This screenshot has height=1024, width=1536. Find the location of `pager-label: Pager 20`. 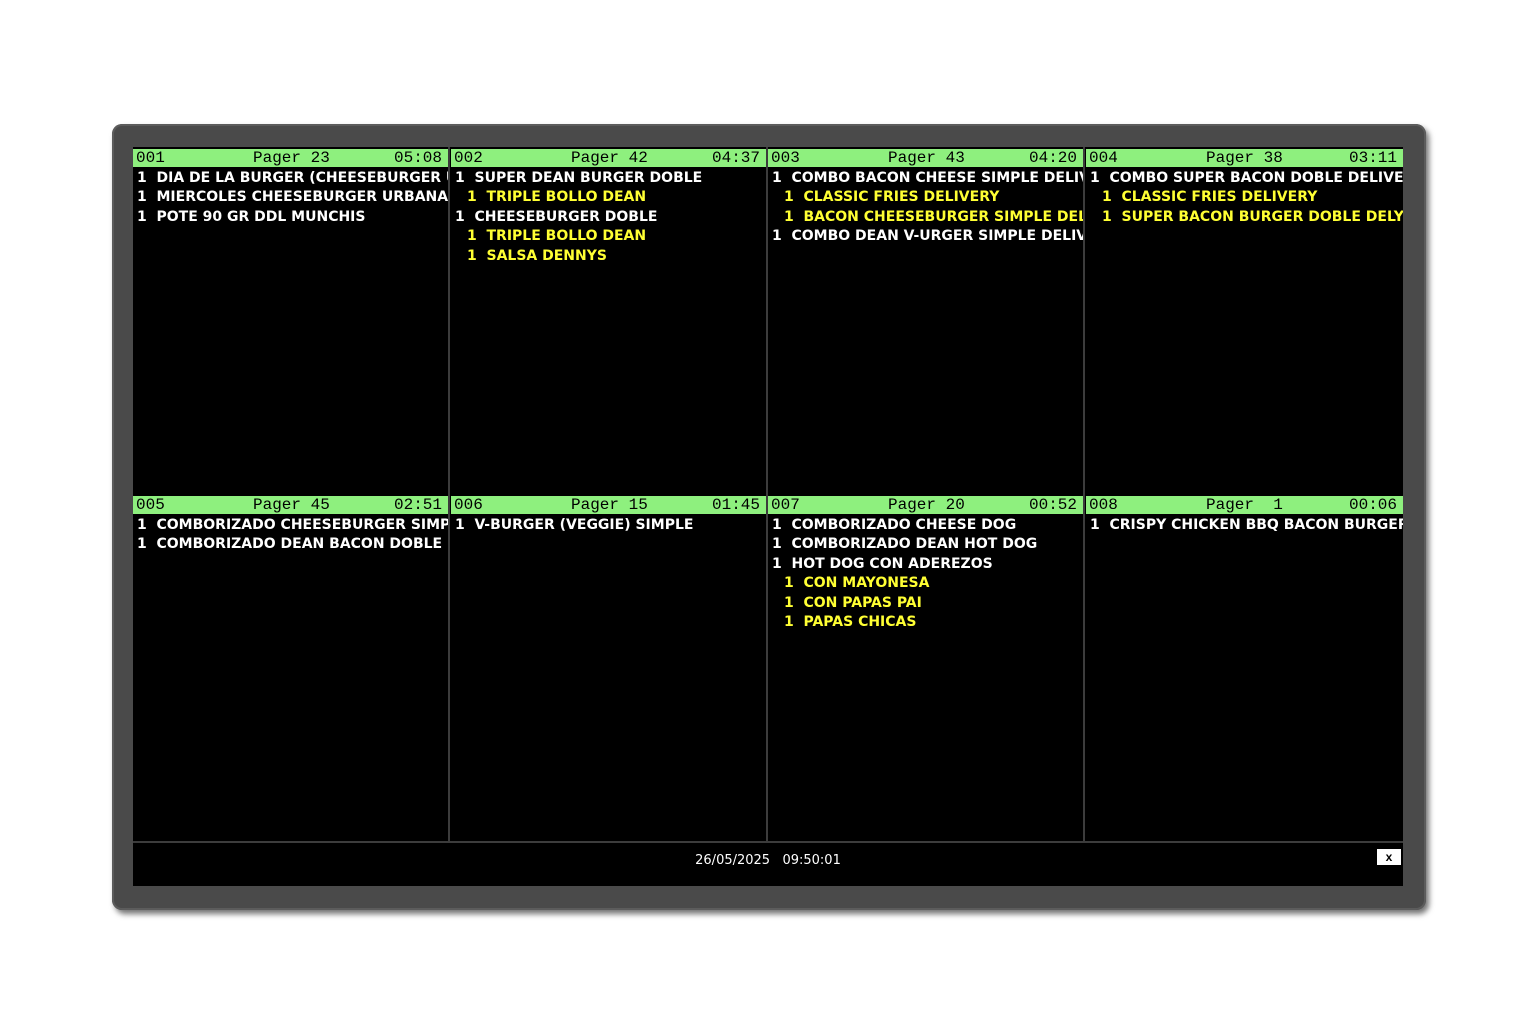

pager-label: Pager 20 is located at coordinates (926, 505).